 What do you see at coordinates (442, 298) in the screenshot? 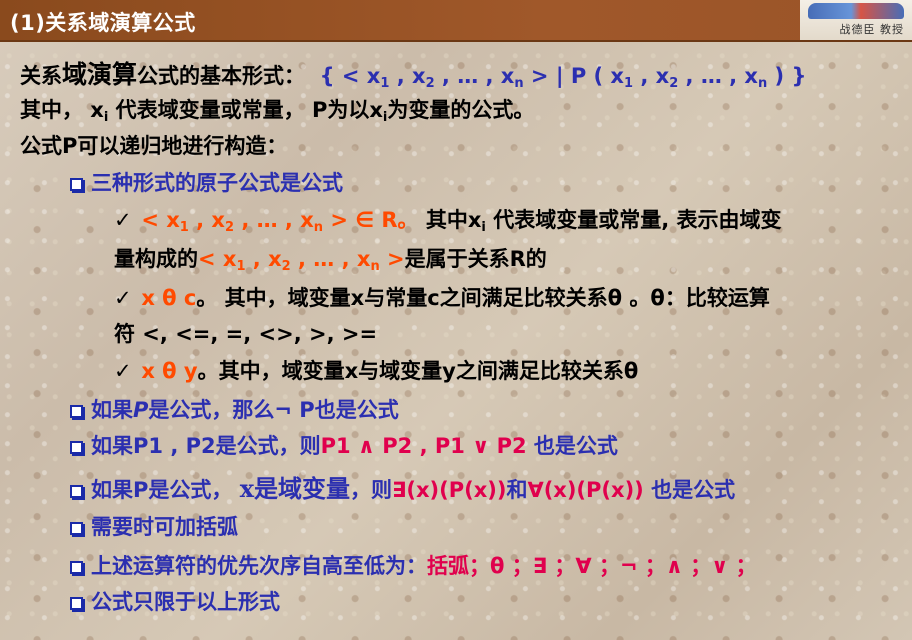
I see `check-item-x-theta-c: ✓ x θ c。 其中，域变量x与常量c之间满足比较关系θ 。θ：比较运算` at bounding box center [442, 298].